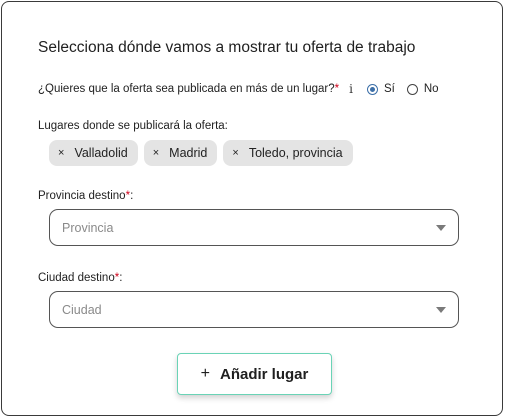 The height and width of the screenshot is (418, 505). I want to click on radio-label-no: No, so click(431, 89).